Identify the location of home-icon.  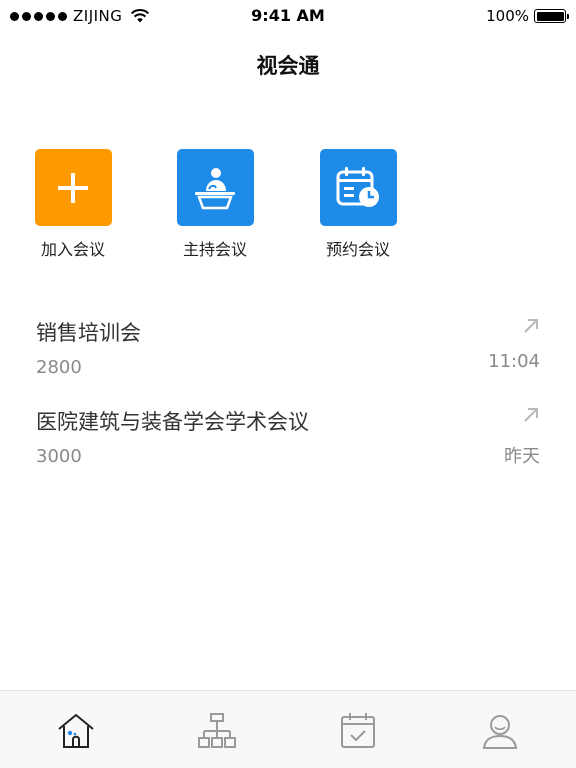
(76, 731).